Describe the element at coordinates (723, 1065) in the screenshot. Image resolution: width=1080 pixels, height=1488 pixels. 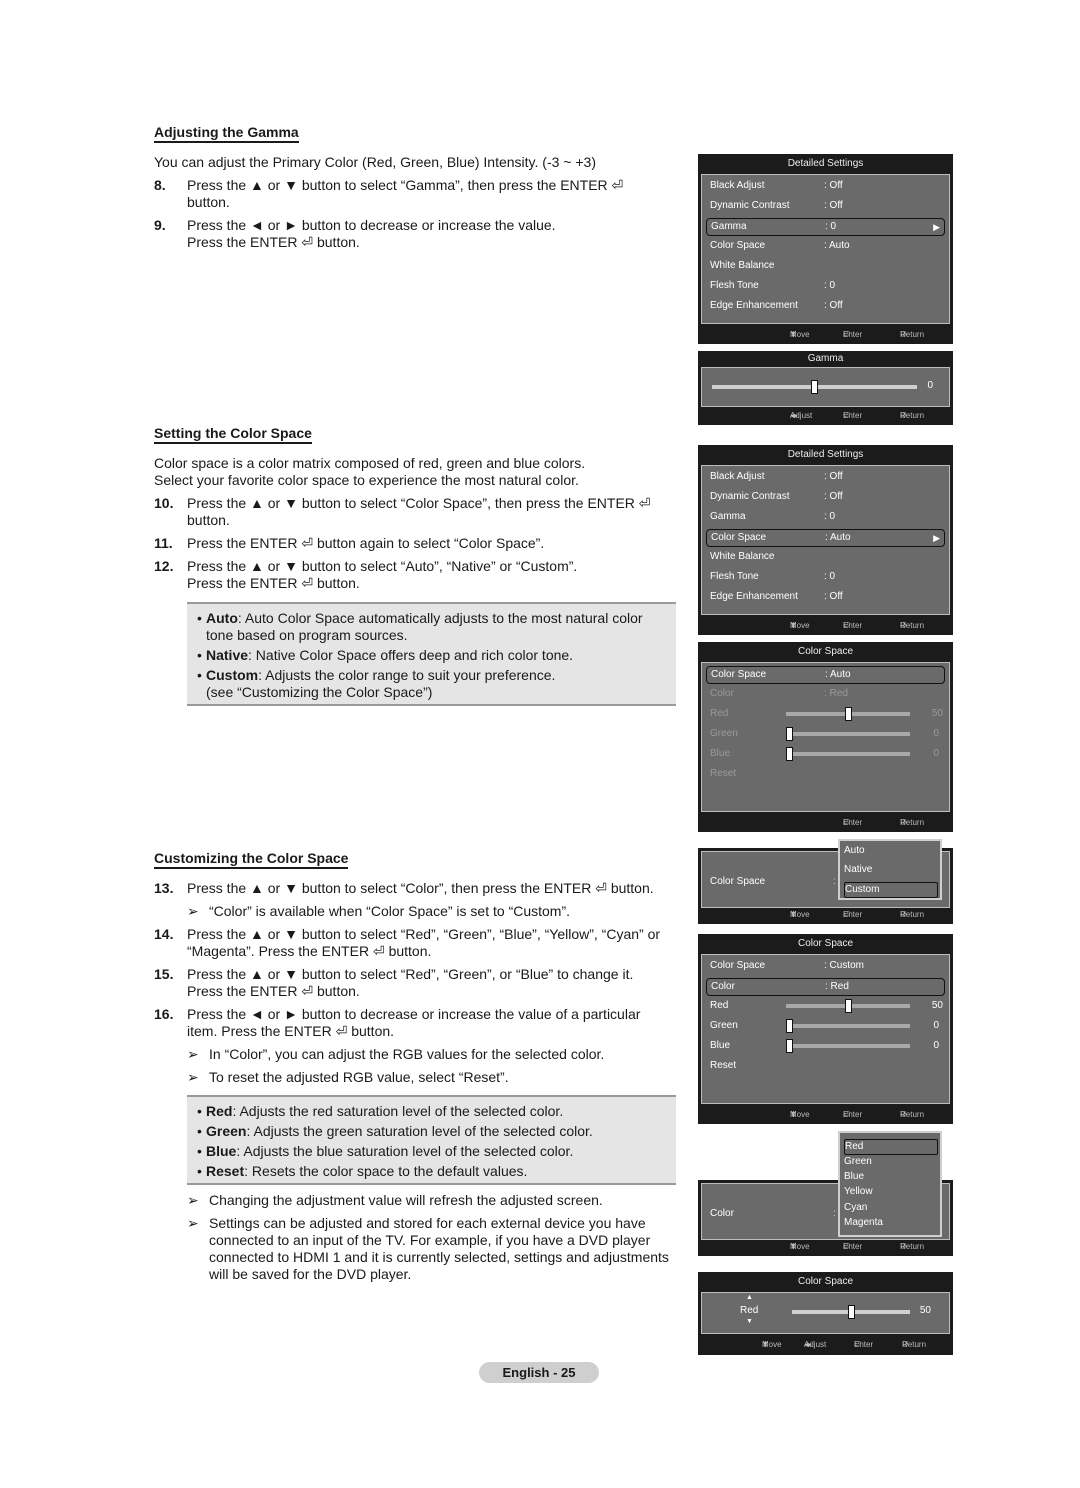
I see `item-label: Reset` at that location.